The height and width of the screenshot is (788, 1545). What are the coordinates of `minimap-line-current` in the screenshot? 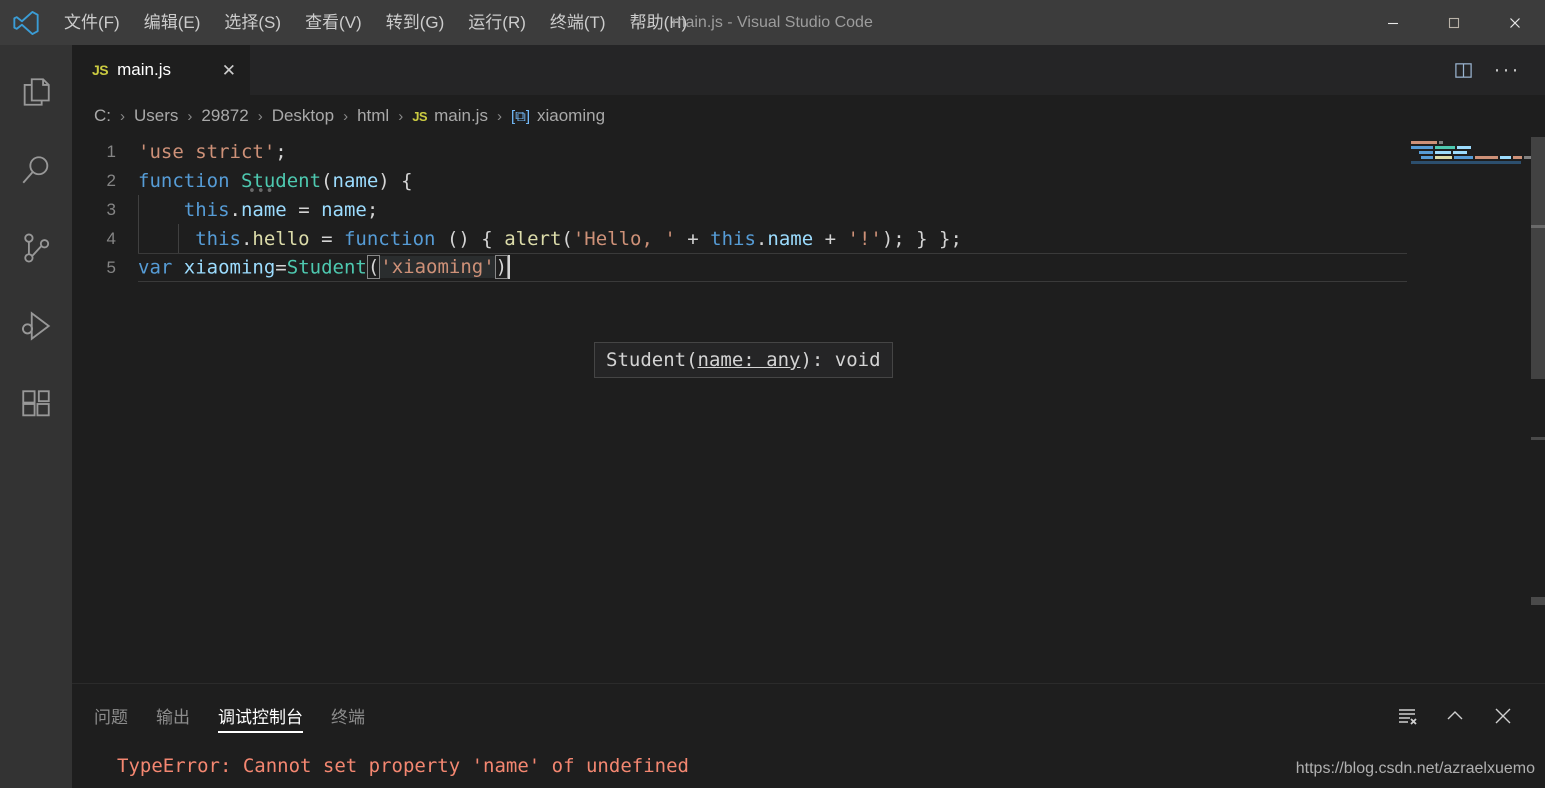 It's located at (1469, 162).